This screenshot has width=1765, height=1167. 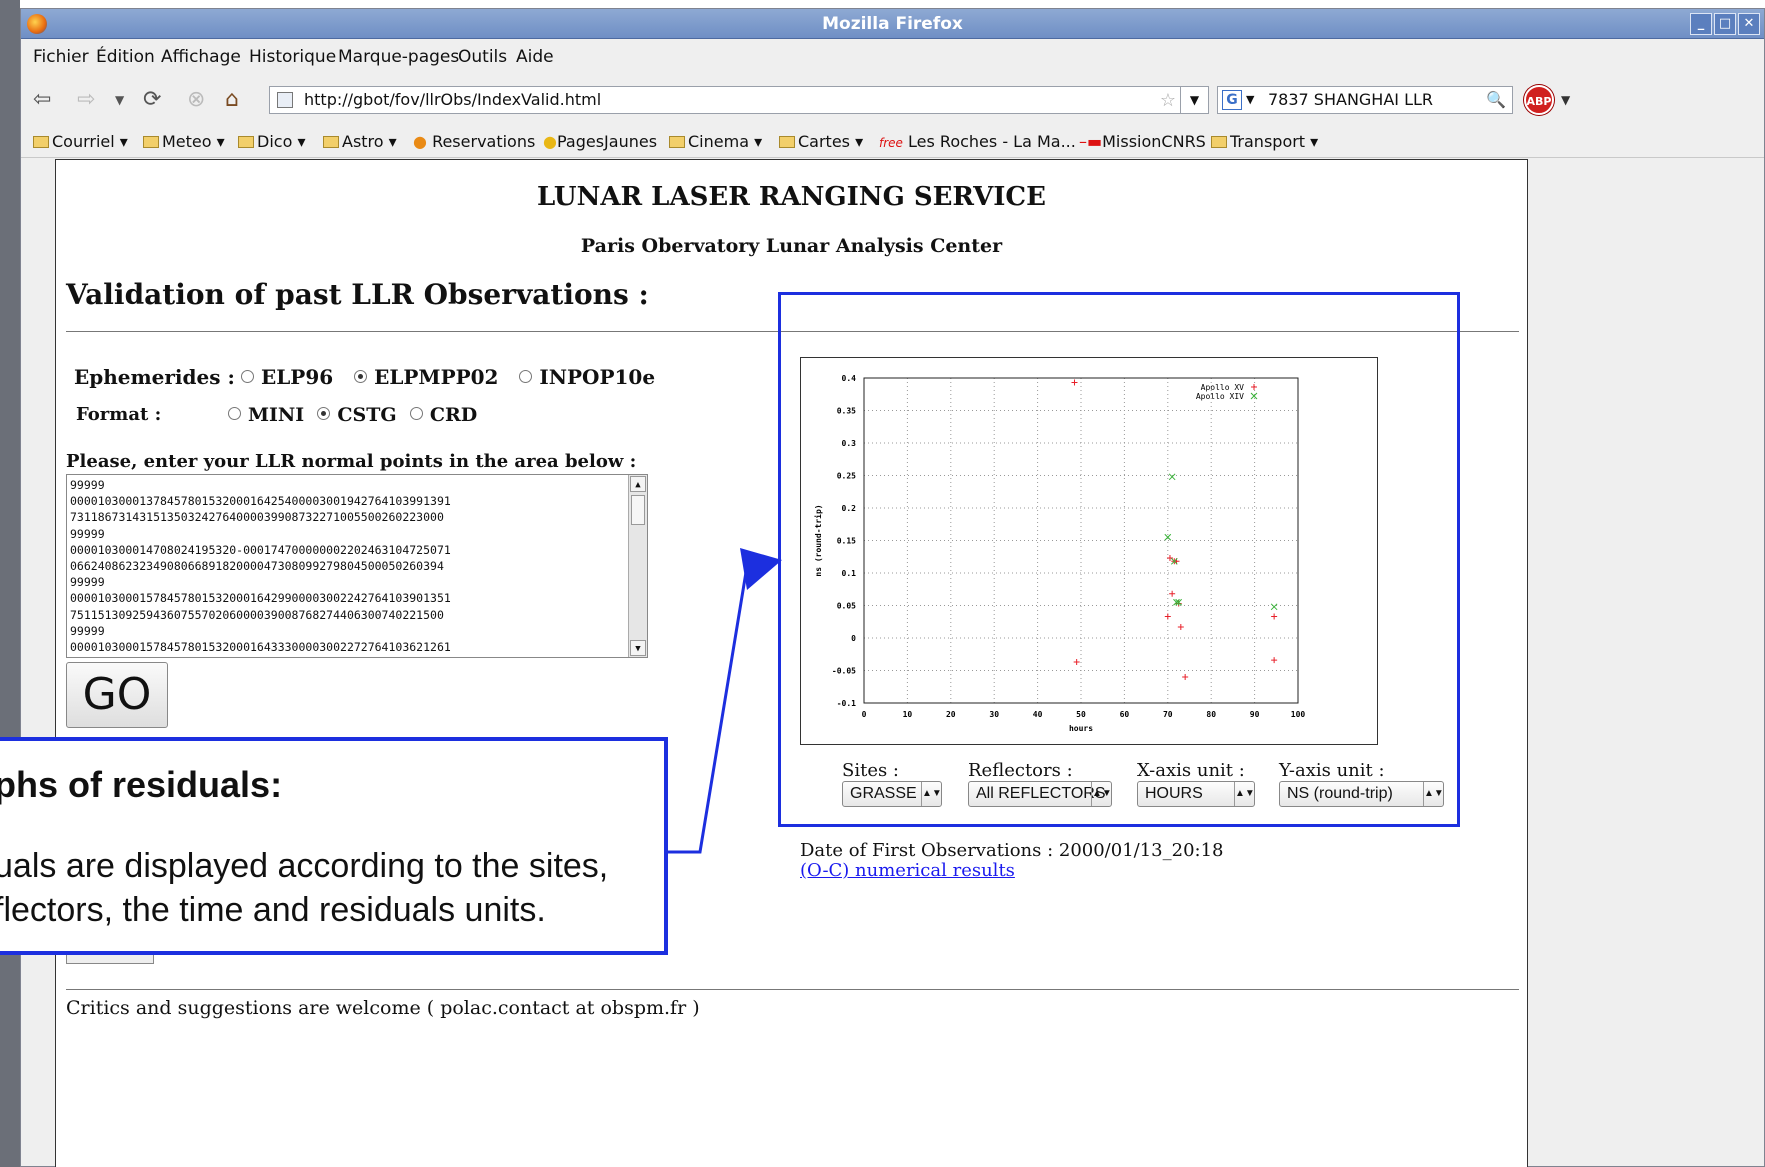 What do you see at coordinates (709, 706) in the screenshot?
I see `callout-arrow-line` at bounding box center [709, 706].